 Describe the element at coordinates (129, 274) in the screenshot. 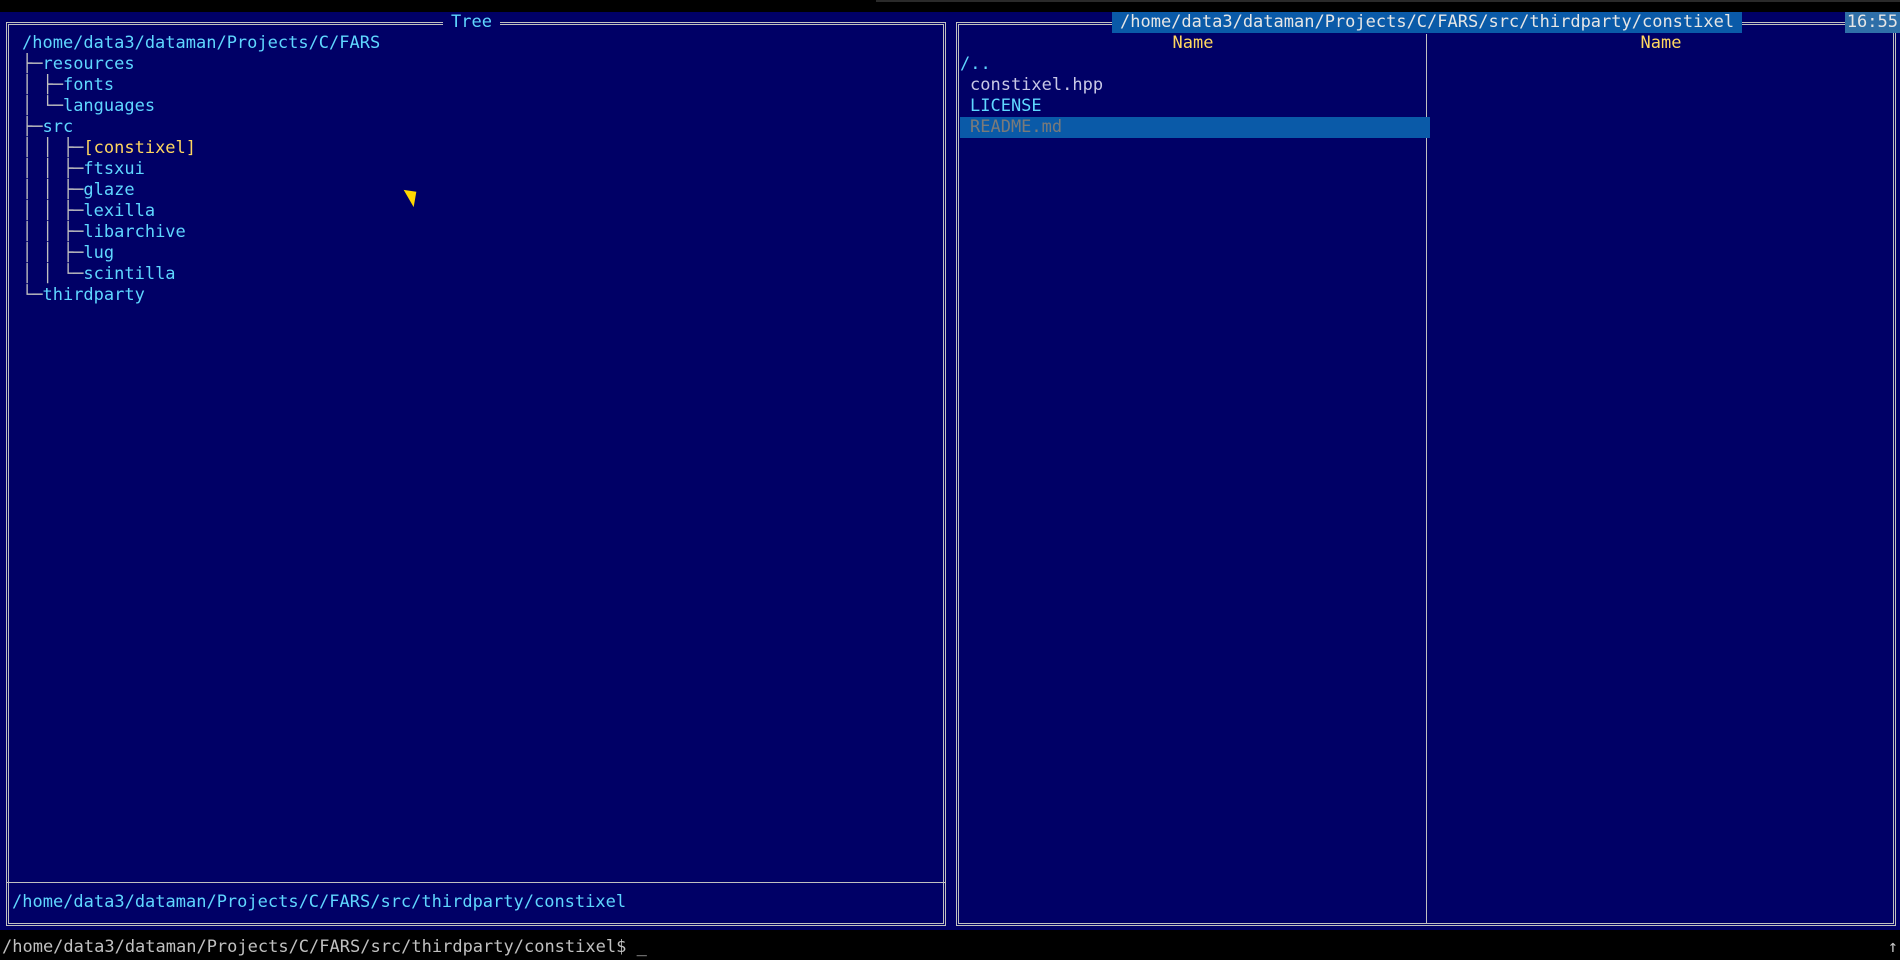

I see `tree-item-label: scintilla` at that location.